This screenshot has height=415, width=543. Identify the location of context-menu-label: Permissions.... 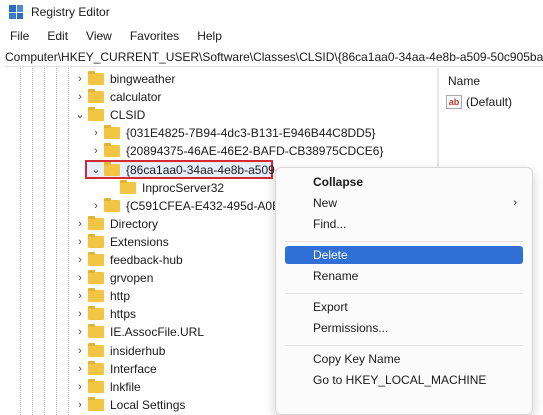
(351, 328).